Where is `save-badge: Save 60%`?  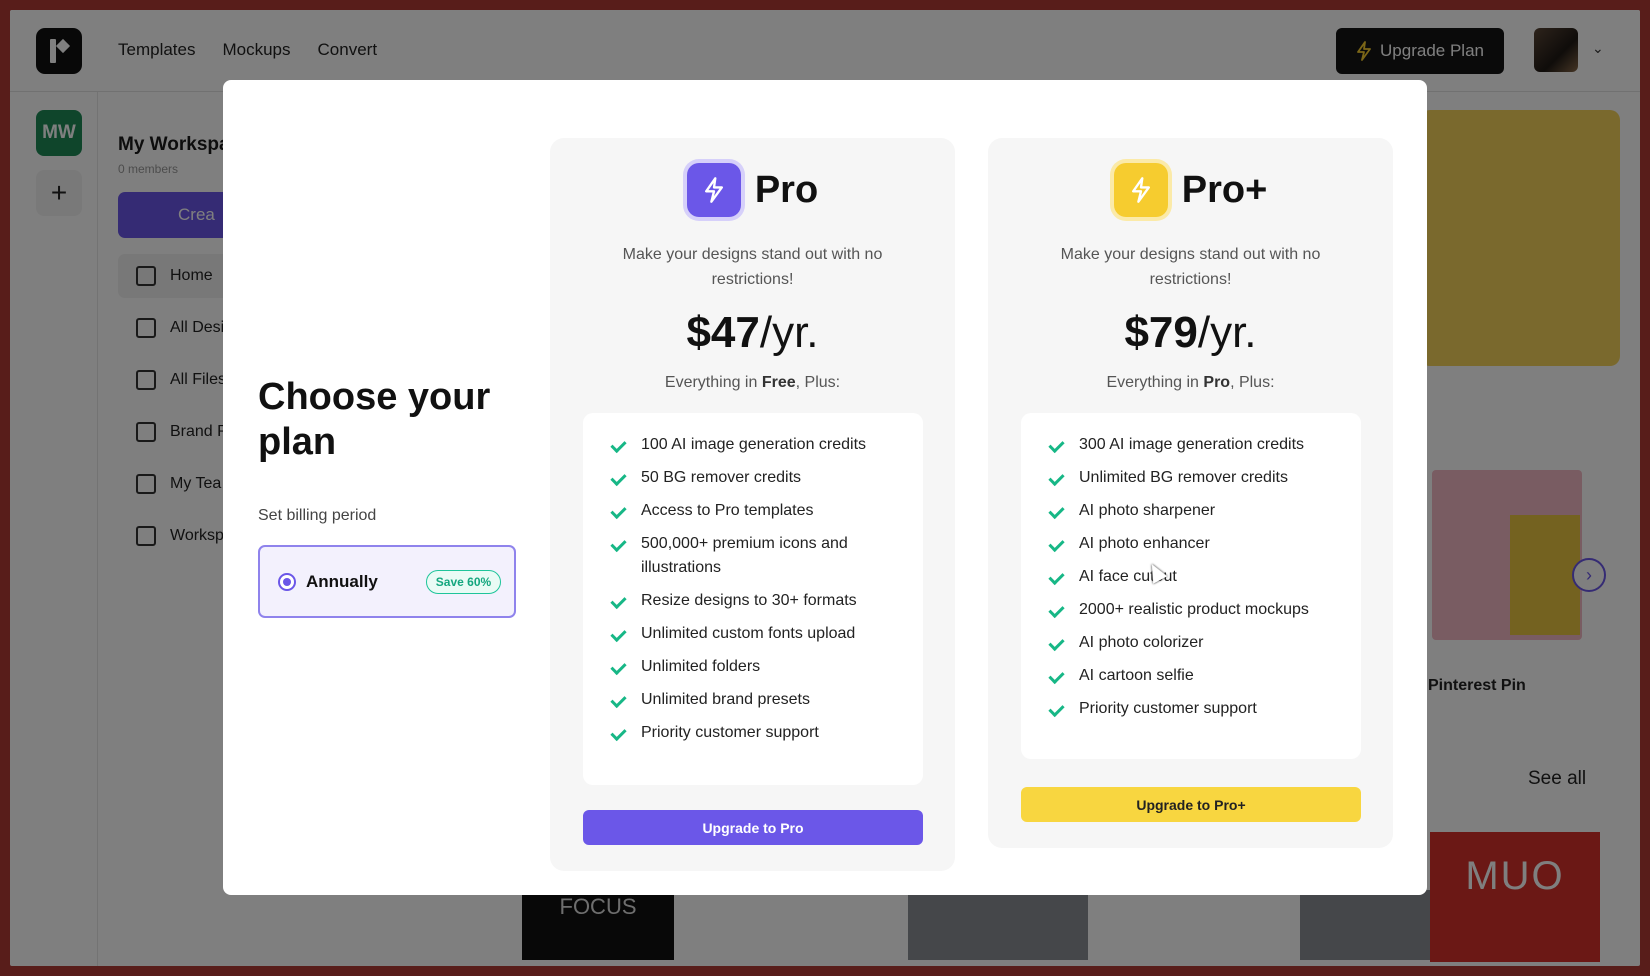
save-badge: Save 60% is located at coordinates (463, 581).